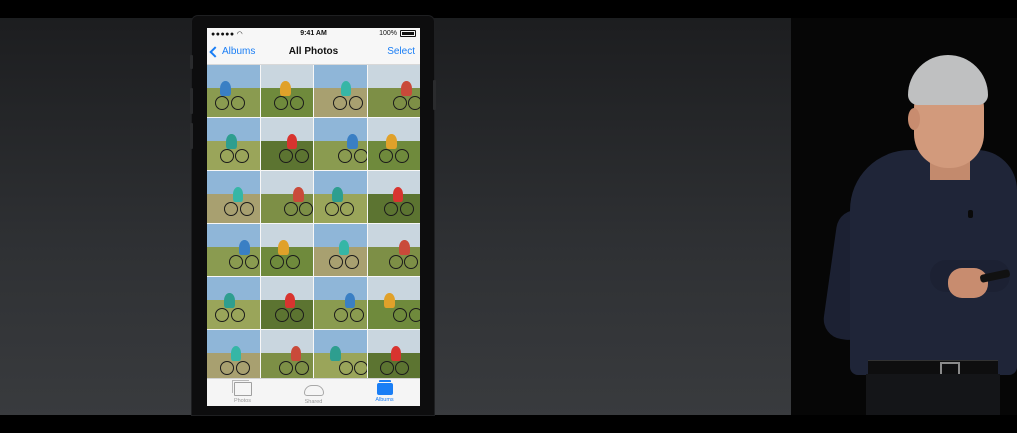  I want to click on tab-shared: Shared, so click(314, 393).